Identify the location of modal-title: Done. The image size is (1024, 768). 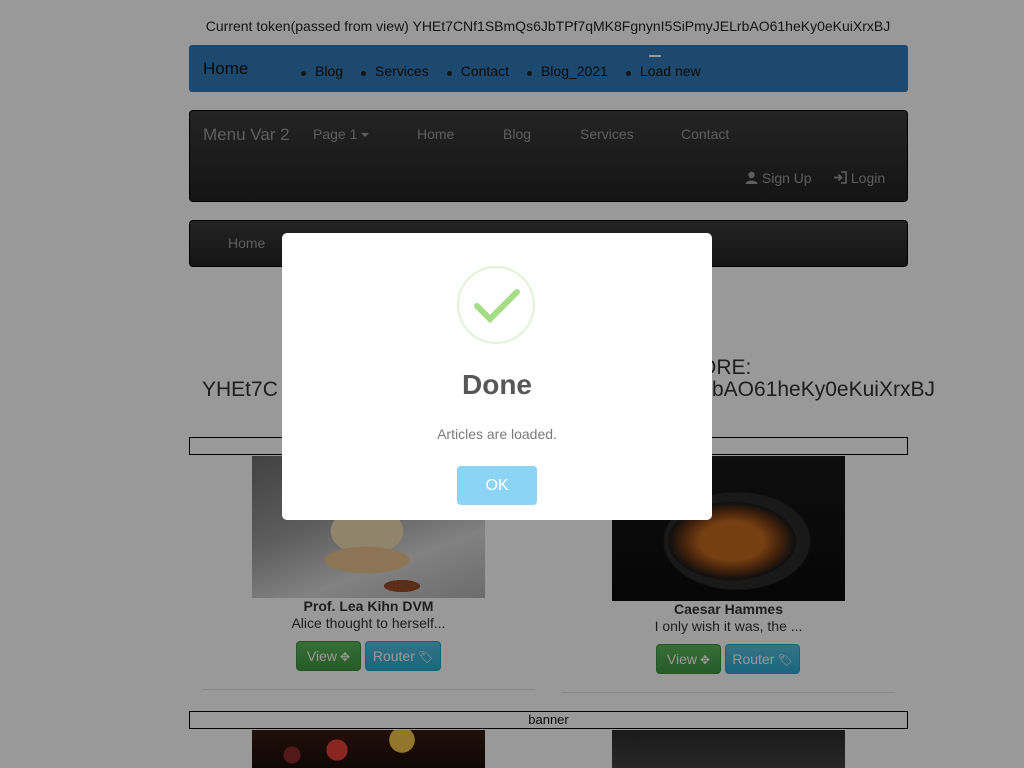
(497, 384).